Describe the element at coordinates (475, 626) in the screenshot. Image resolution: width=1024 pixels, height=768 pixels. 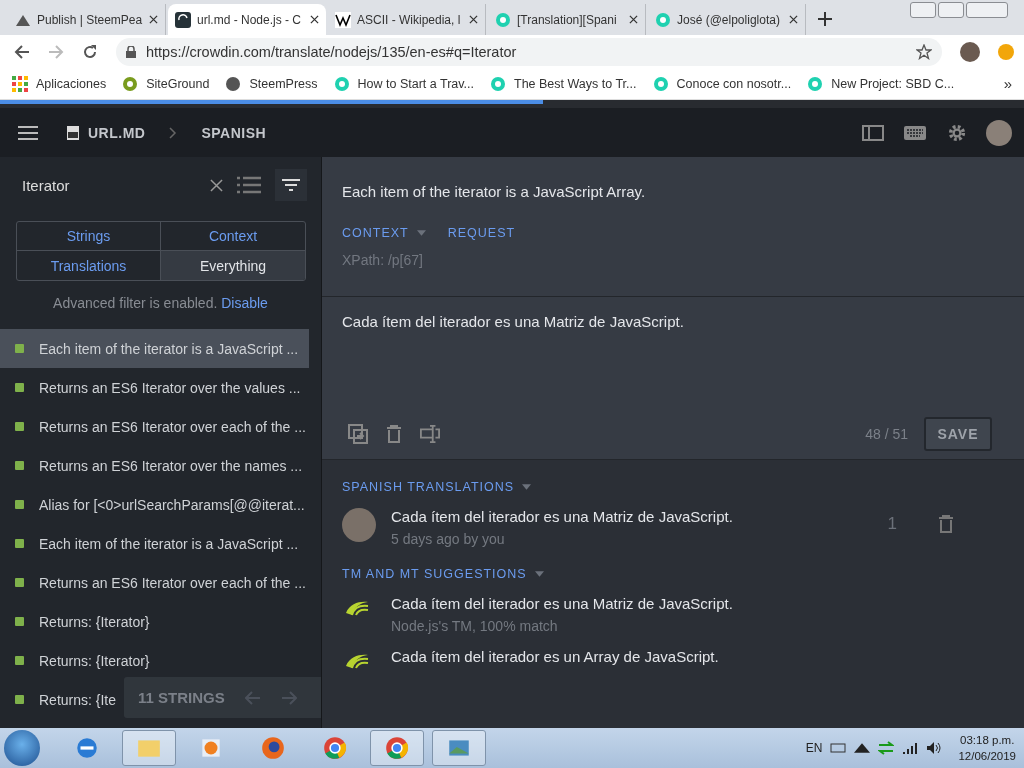
I see `suggestion-meta: Node.js's TM, 100% match` at that location.